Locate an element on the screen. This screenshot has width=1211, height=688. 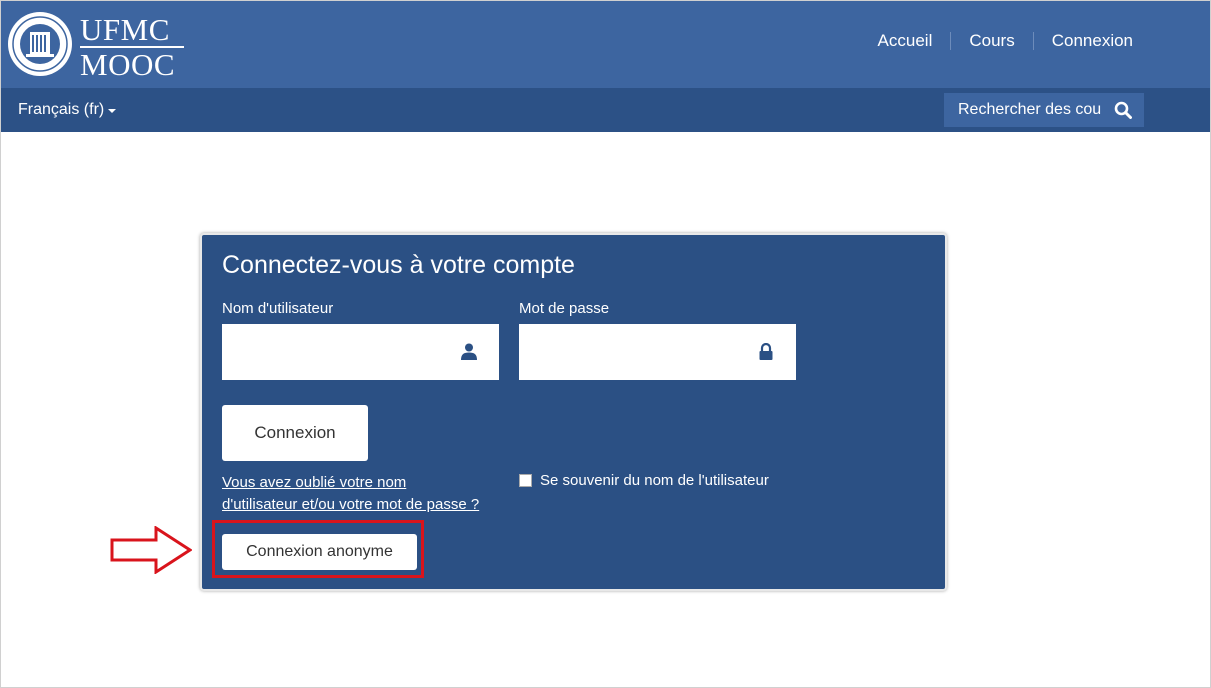
lock-icon is located at coordinates (766, 351).